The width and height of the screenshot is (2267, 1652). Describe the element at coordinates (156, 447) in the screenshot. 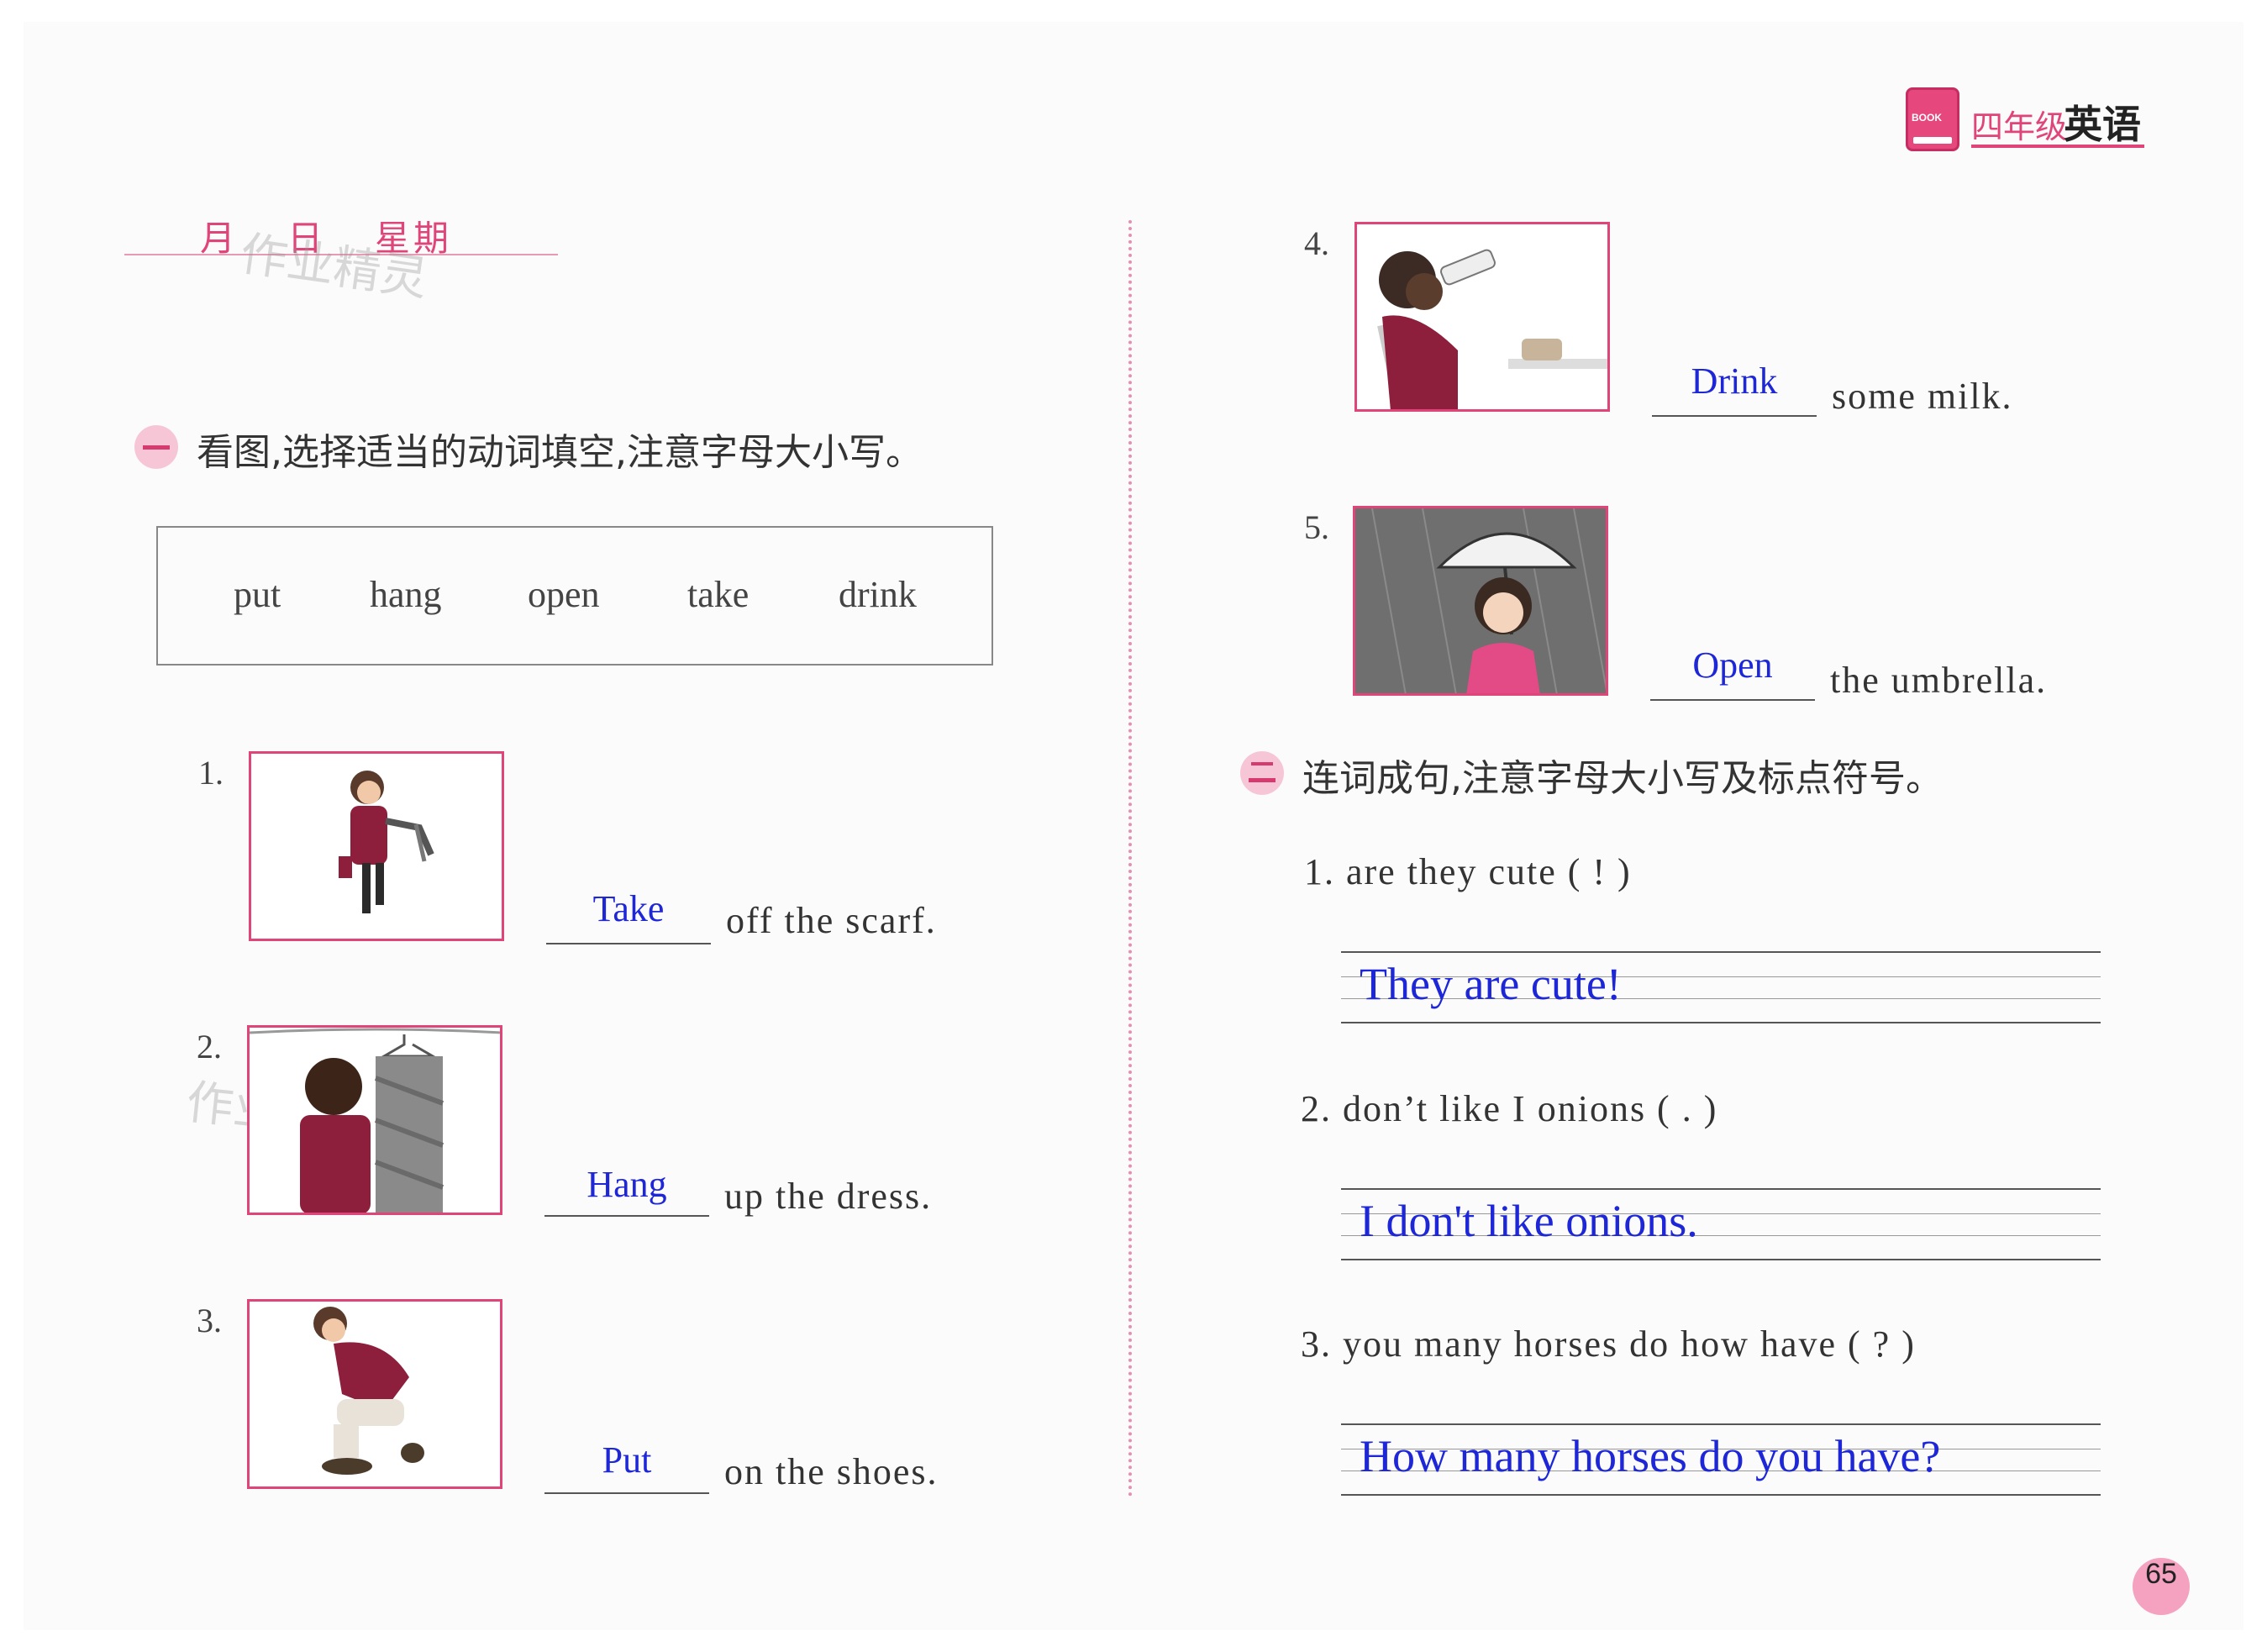

I see `section-one-badge` at that location.